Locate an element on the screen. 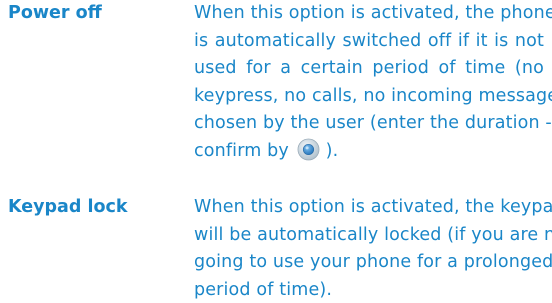 The image size is (552, 303). description-line: When this option is activated, the phone is located at coordinates (373, 13).